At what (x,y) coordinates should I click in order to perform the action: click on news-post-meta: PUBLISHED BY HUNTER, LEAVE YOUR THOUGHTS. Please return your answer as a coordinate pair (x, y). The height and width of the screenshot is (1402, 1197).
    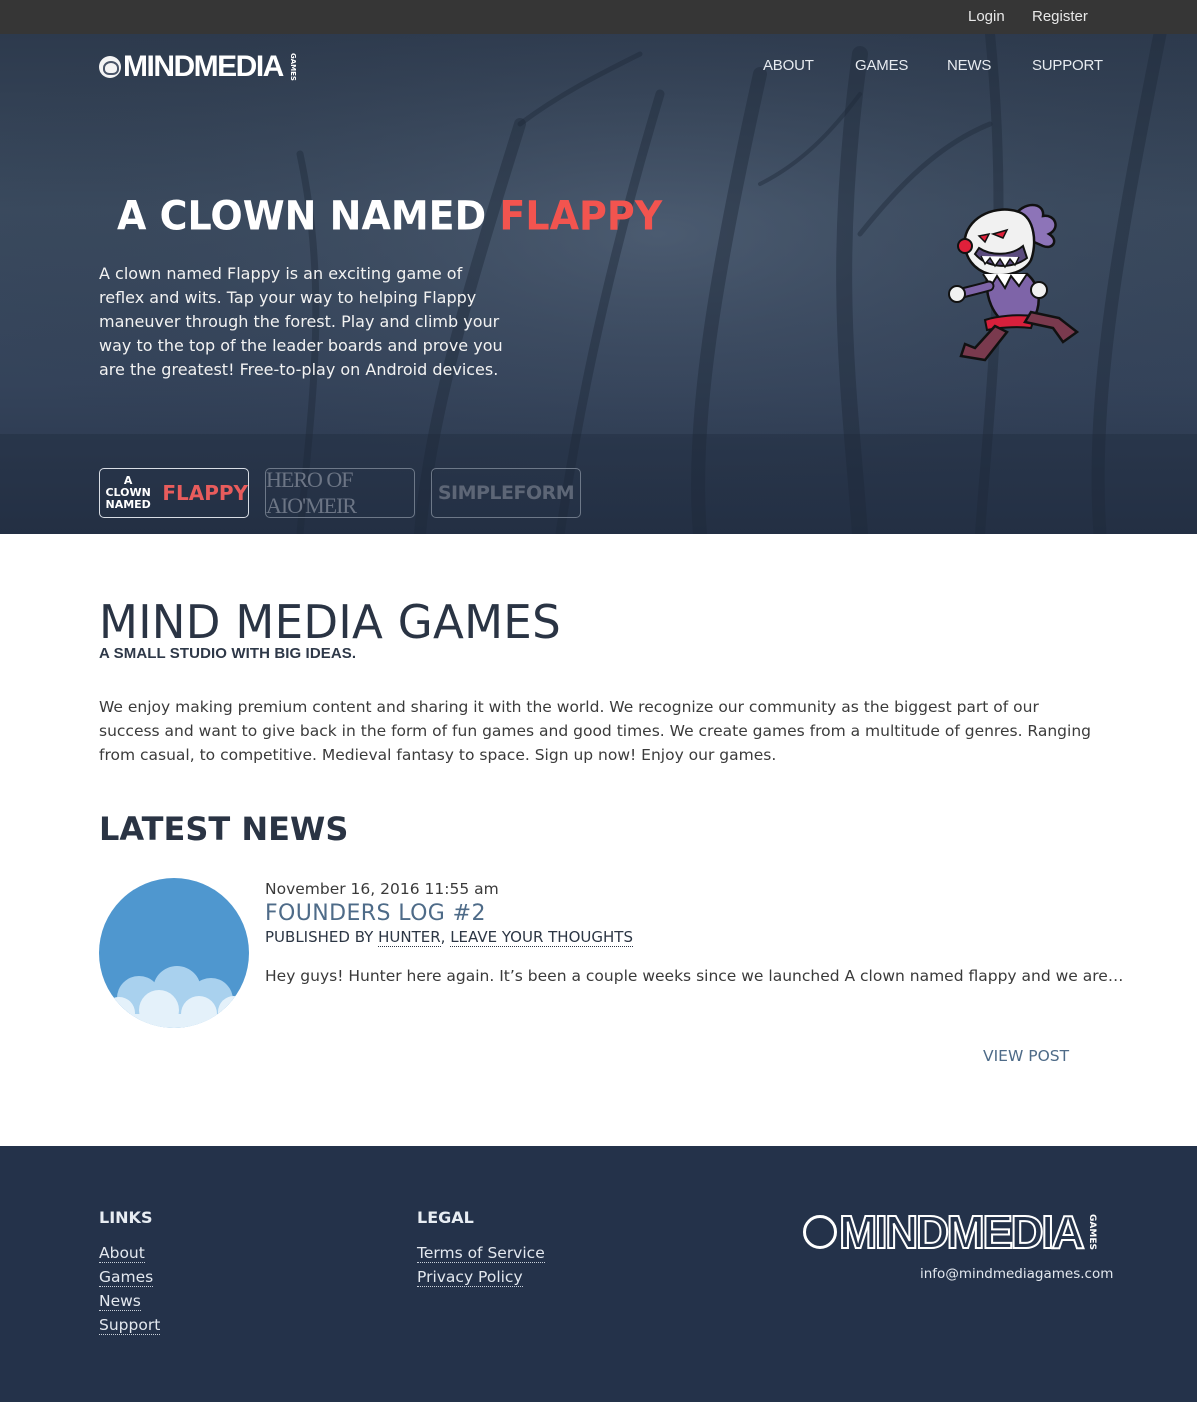
    Looking at the image, I should click on (449, 937).